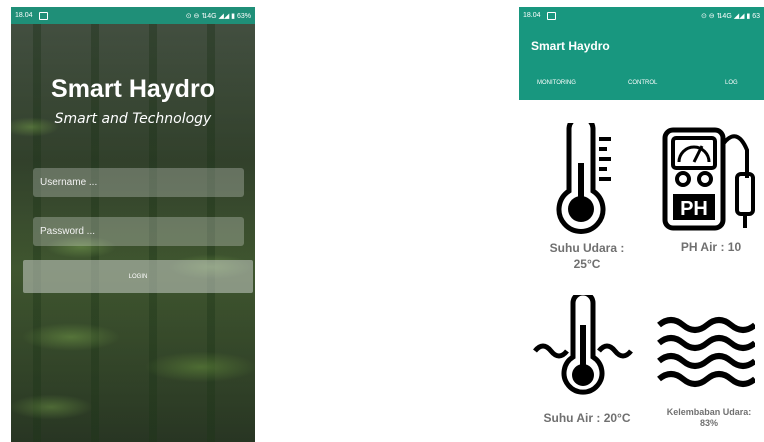  What do you see at coordinates (133, 89) in the screenshot?
I see `app-title: Smart Haydro` at bounding box center [133, 89].